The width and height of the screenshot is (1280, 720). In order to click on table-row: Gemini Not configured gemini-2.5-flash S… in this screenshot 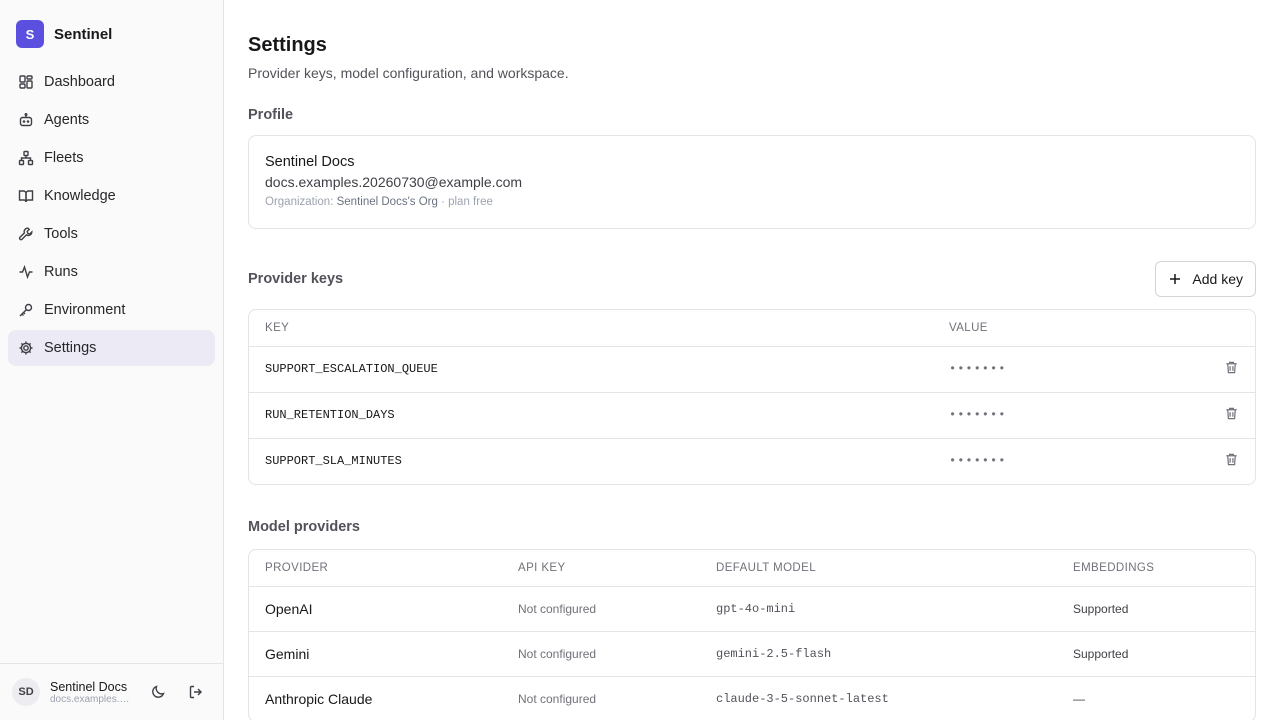, I will do `click(752, 654)`.